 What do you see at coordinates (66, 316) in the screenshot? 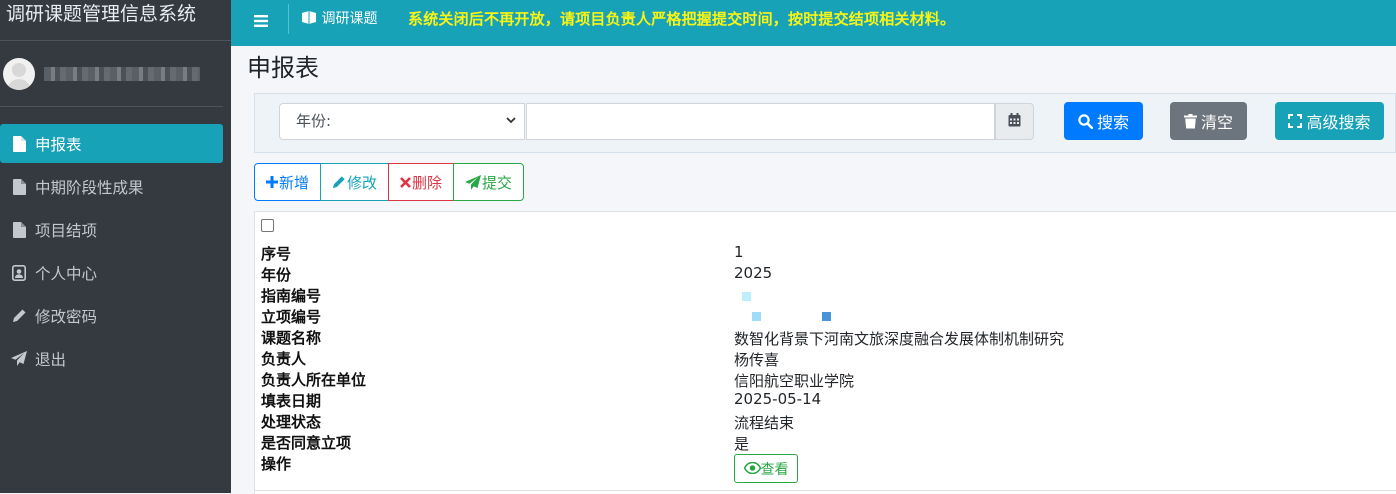
I see `sidebar-item-label: 修改密码` at bounding box center [66, 316].